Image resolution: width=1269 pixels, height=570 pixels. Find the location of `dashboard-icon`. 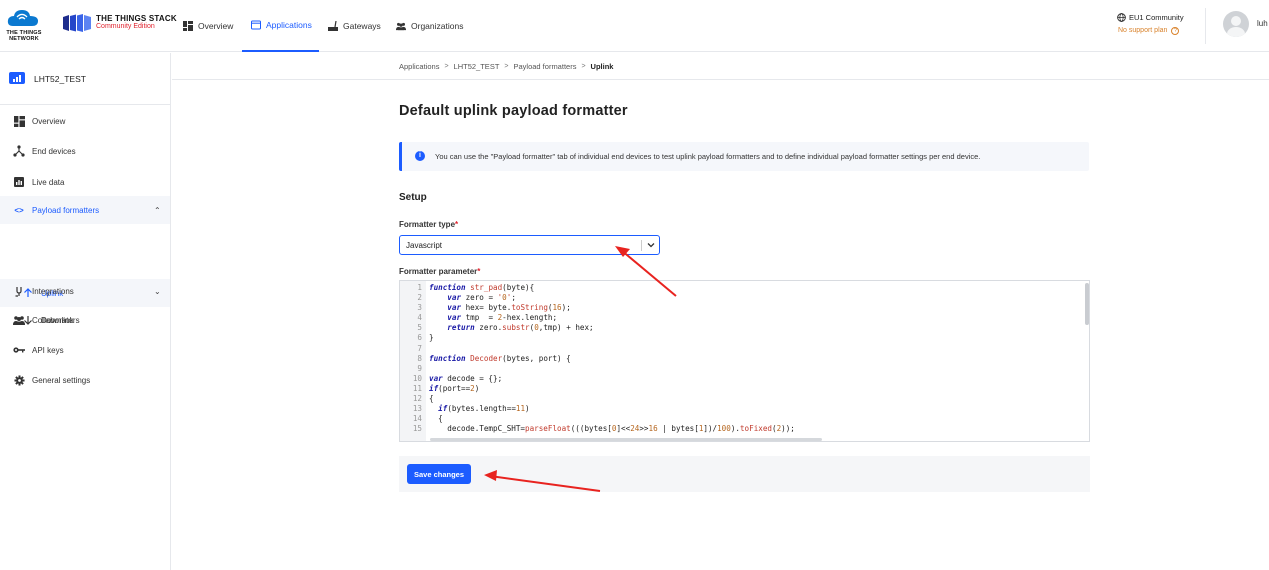

dashboard-icon is located at coordinates (188, 26).